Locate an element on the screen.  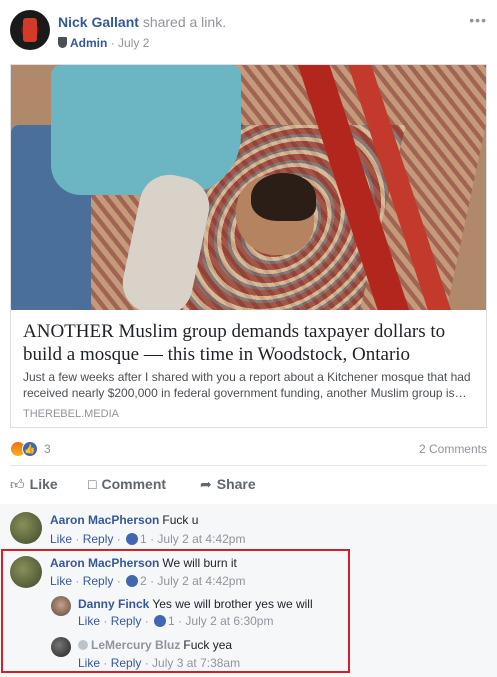
reply-body: LeMercury Bluz Fuck yea is located at coordinates (155, 645).